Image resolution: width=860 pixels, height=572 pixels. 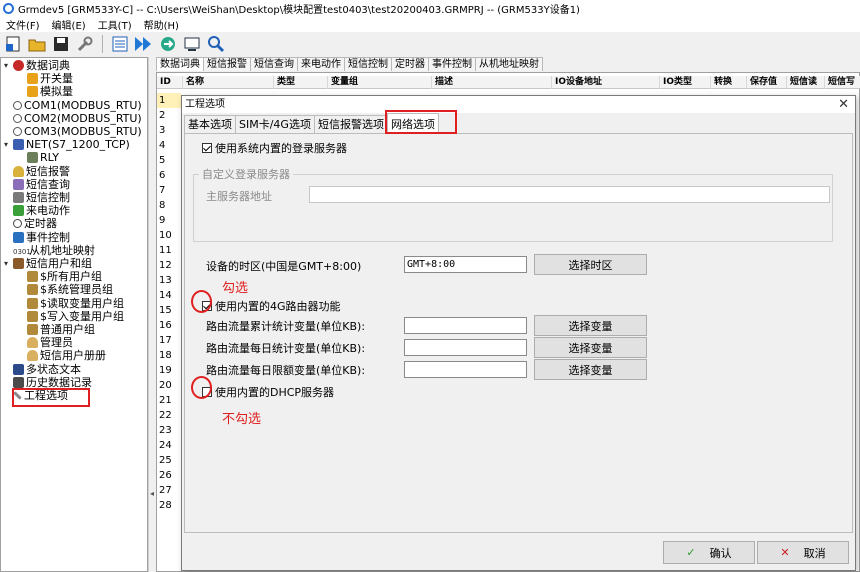 I want to click on col-name: 名称, so click(x=228, y=82).